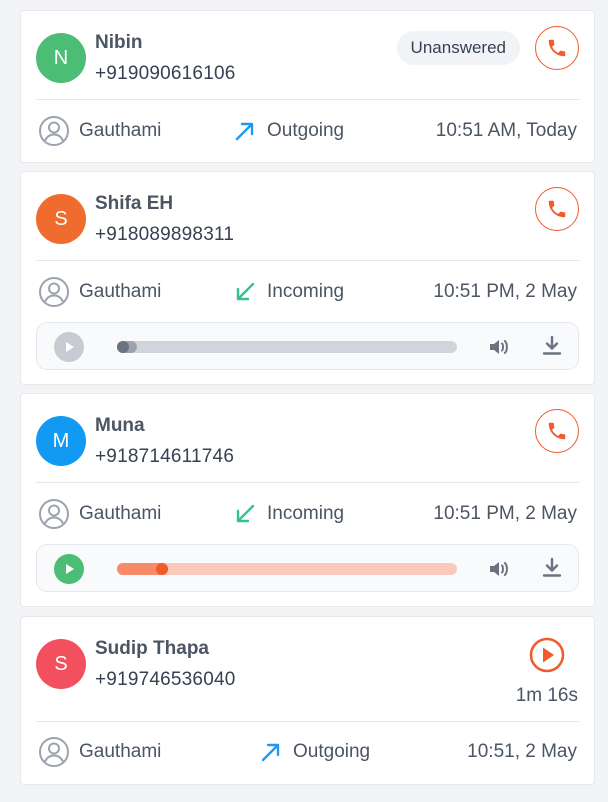 The height and width of the screenshot is (802, 608). I want to click on contact-phone: +919746536040, so click(165, 679).